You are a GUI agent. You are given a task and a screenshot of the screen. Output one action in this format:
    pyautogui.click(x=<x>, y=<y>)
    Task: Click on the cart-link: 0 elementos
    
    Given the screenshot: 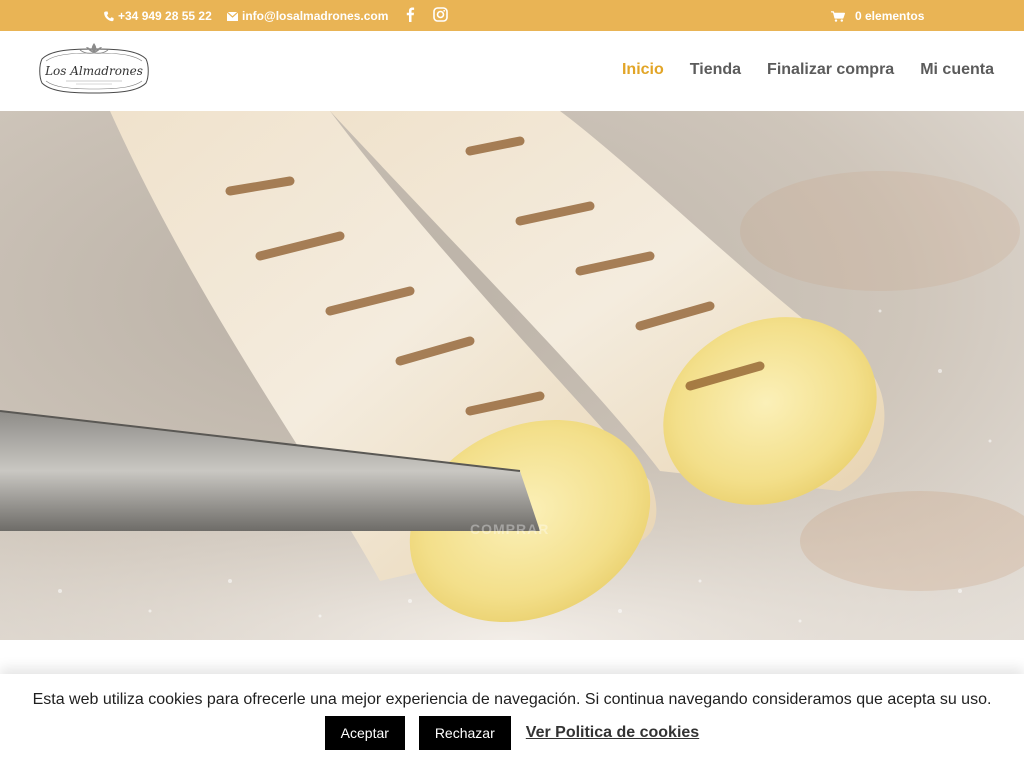 What is the action you would take?
    pyautogui.click(x=877, y=16)
    